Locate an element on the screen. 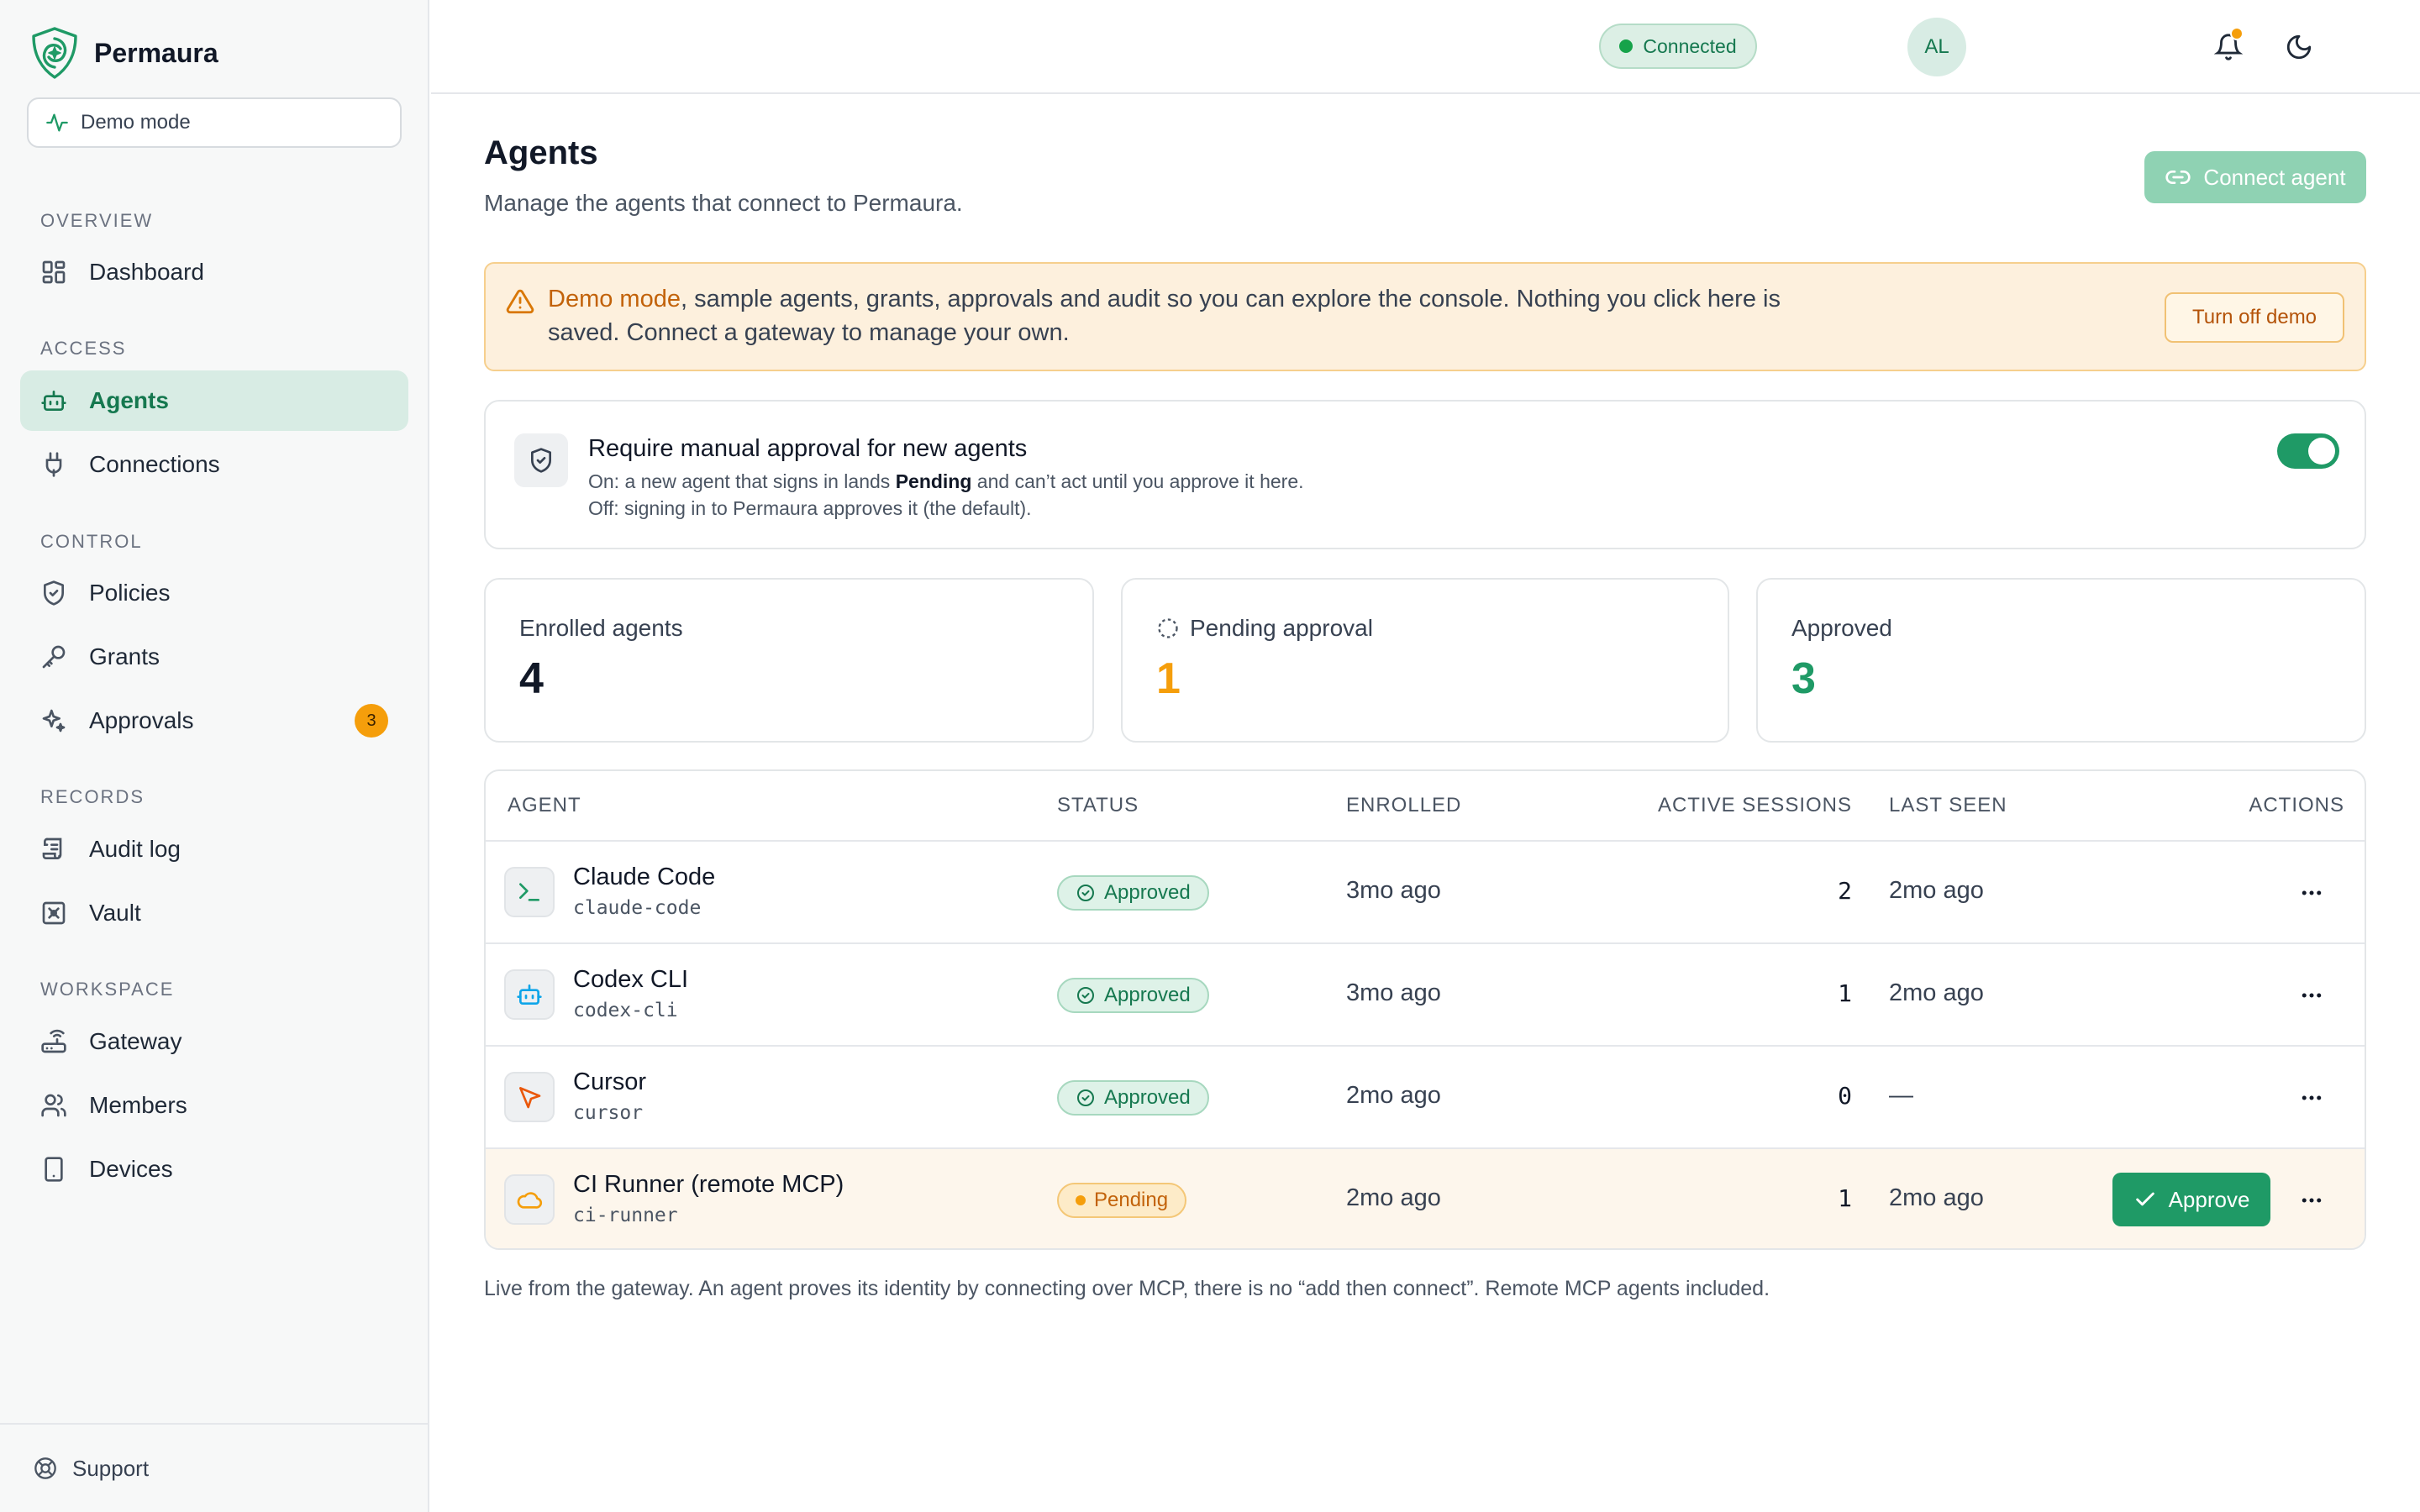 The height and width of the screenshot is (1512, 2420). sidebar-item-members: Members is located at coordinates (214, 1105).